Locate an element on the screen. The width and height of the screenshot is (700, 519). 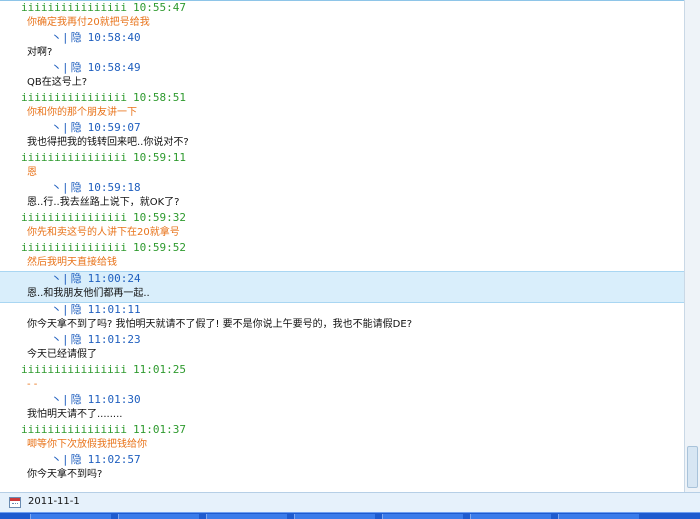
message-item: iiiiiiiiiiiiiiii 11:01:25 - - is located at coordinates (342, 378).